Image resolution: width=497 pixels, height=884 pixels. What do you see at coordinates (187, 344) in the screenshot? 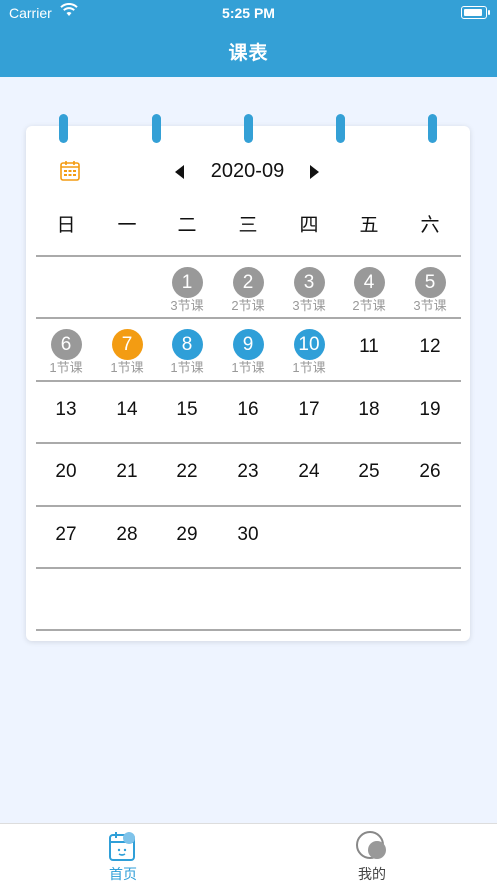
I see `day-number: 8` at bounding box center [187, 344].